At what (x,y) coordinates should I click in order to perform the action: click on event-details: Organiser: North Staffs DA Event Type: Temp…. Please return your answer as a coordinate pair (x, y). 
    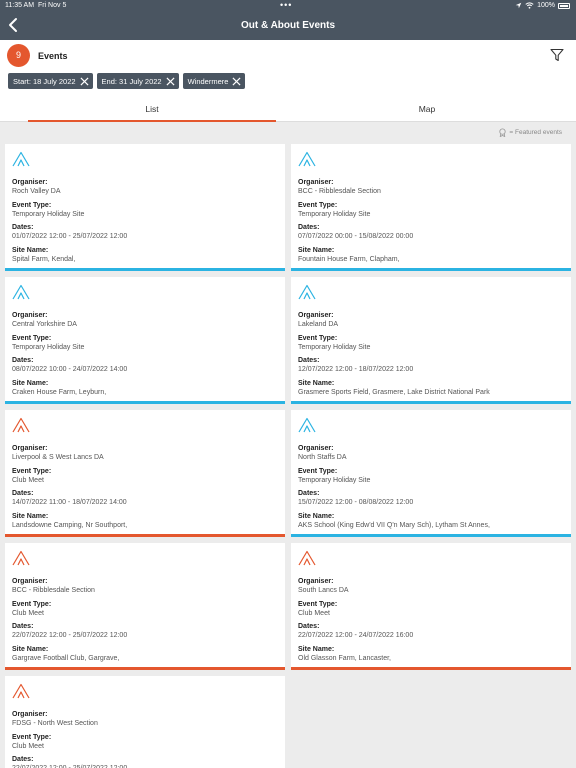
    Looking at the image, I should click on (432, 489).